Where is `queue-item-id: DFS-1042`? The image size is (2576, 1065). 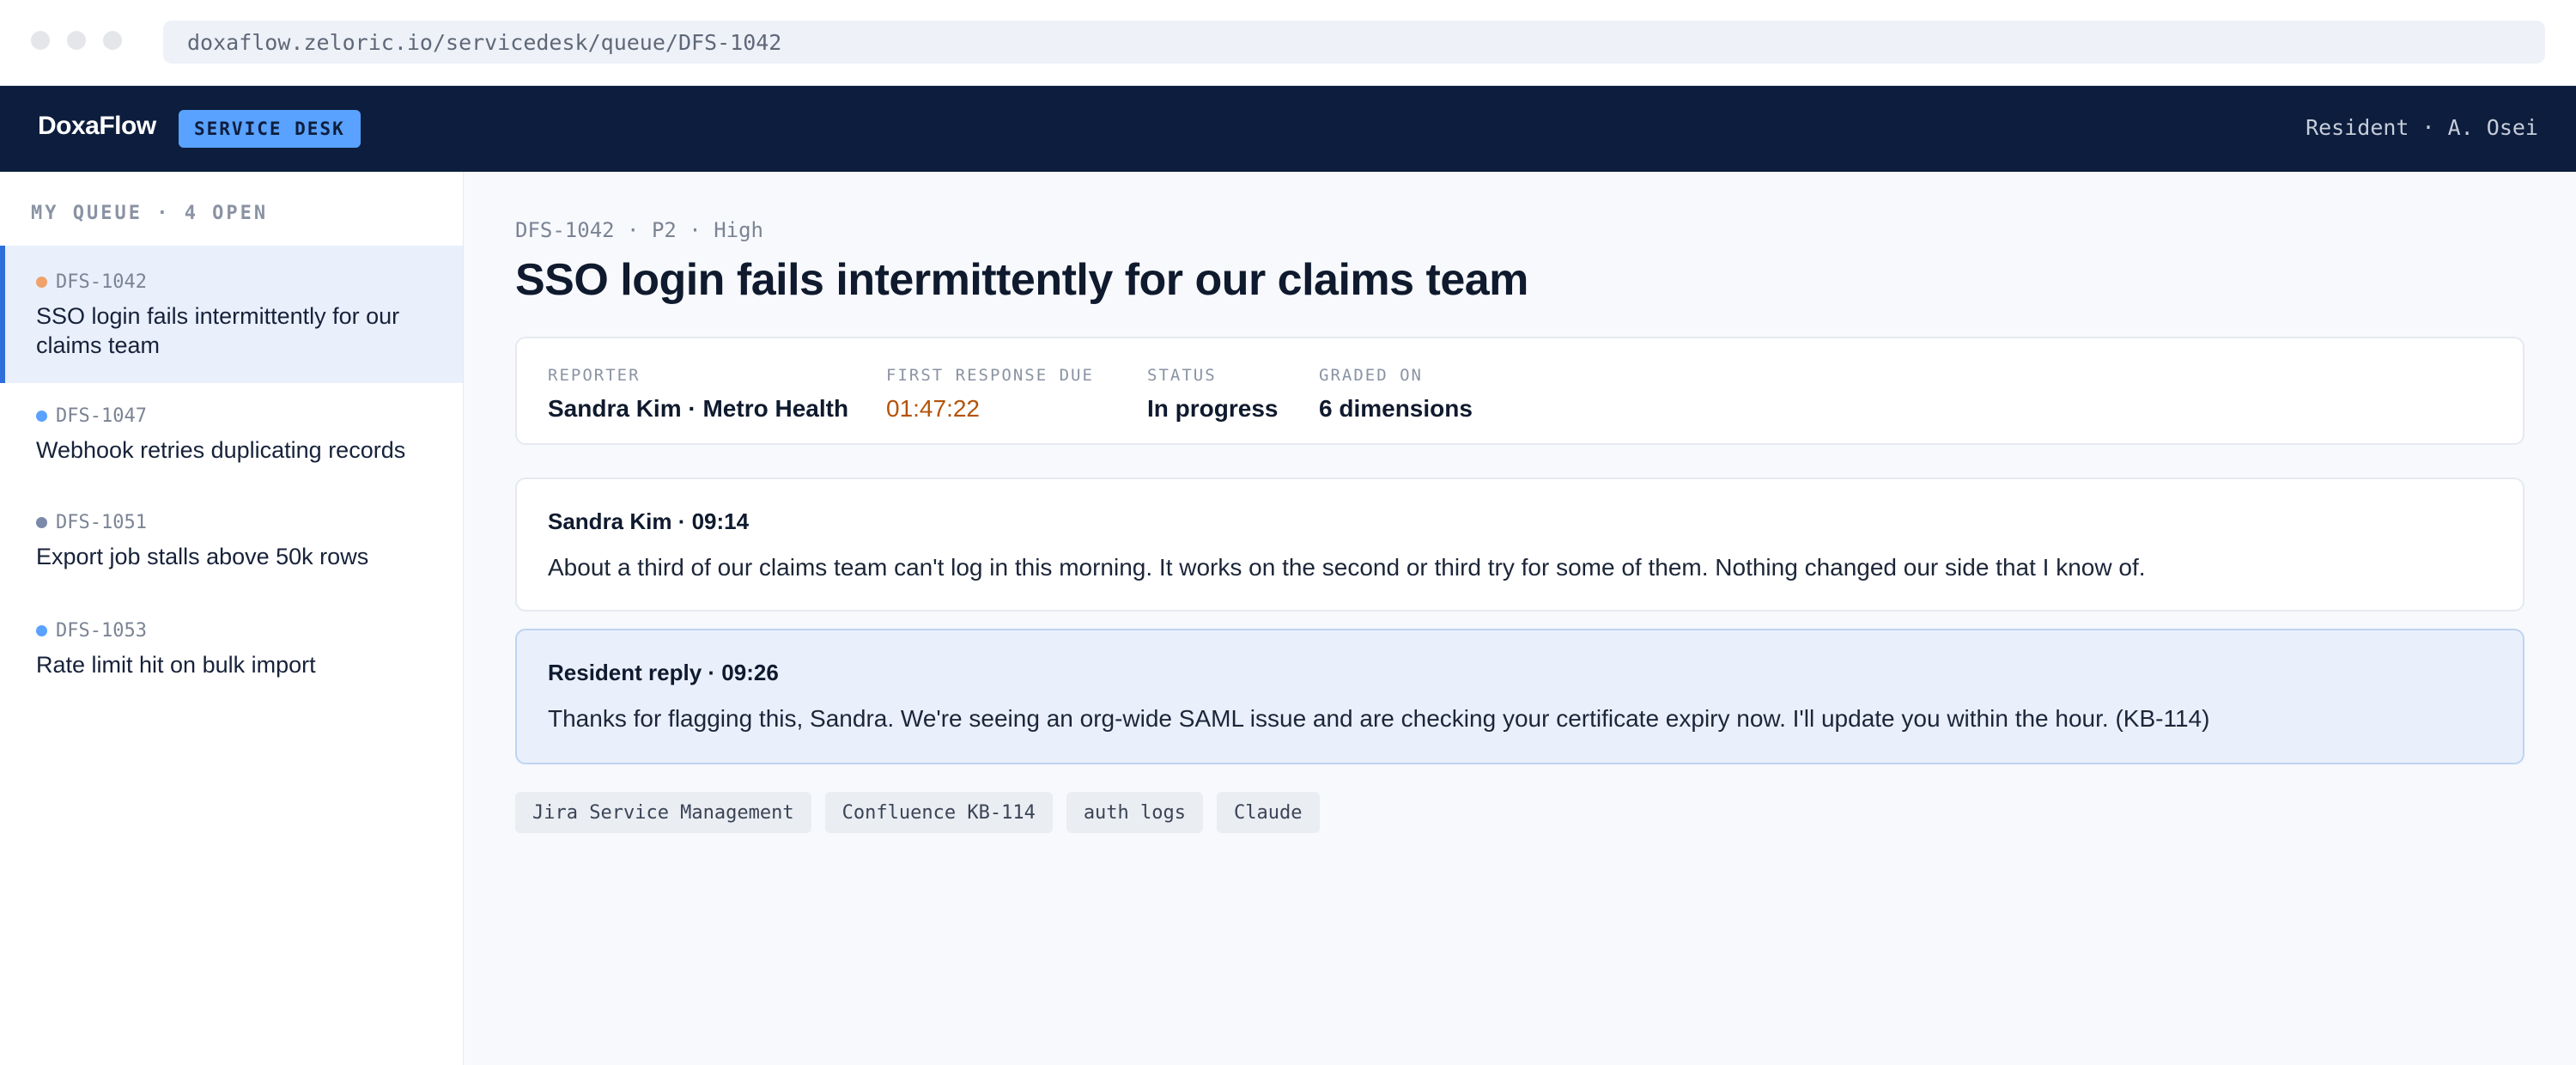
queue-item-id: DFS-1042 is located at coordinates (101, 282).